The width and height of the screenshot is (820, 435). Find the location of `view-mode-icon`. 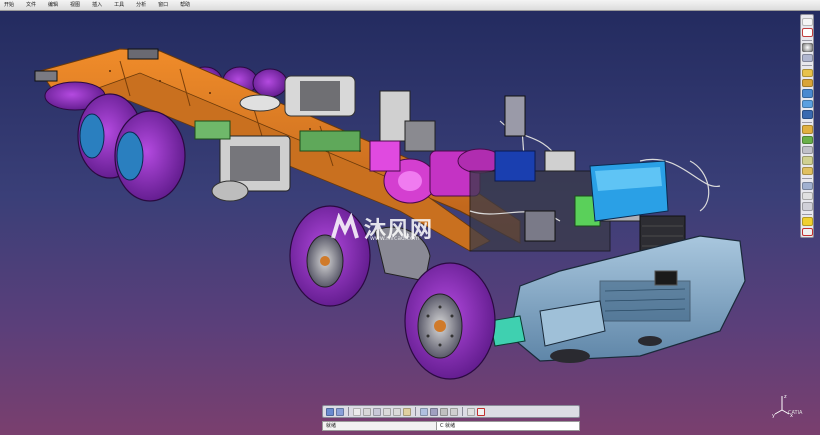

view-mode-icon is located at coordinates (471, 411).